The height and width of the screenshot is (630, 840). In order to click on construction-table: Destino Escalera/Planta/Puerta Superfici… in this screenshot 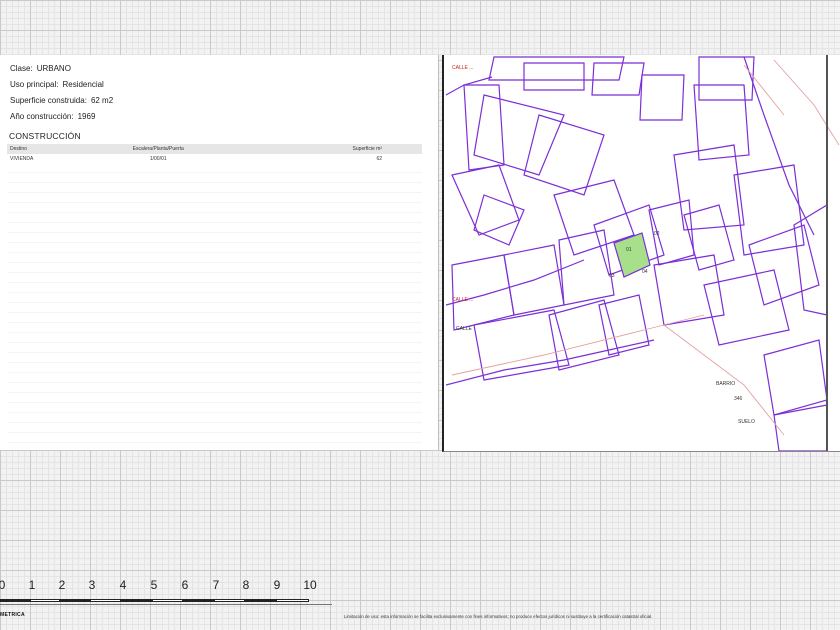, I will do `click(214, 153)`.